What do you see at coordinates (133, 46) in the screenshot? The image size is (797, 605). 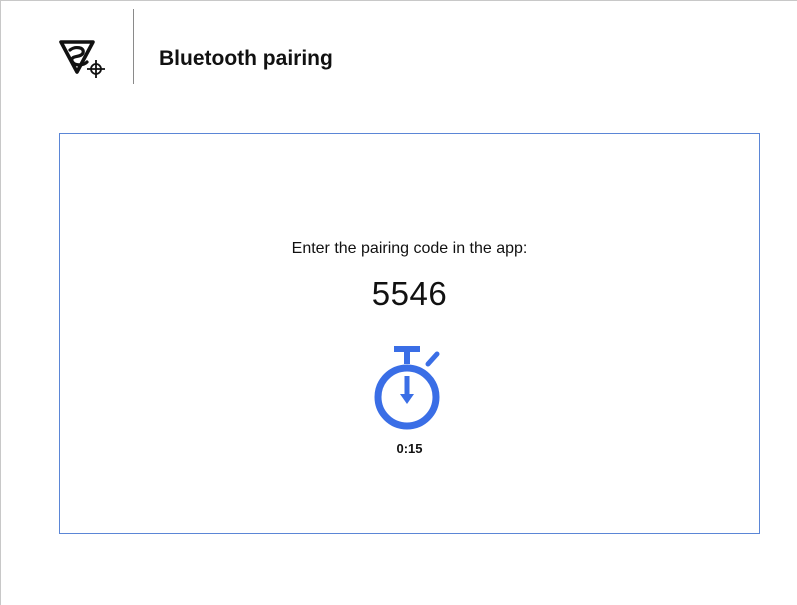 I see `header-divider` at bounding box center [133, 46].